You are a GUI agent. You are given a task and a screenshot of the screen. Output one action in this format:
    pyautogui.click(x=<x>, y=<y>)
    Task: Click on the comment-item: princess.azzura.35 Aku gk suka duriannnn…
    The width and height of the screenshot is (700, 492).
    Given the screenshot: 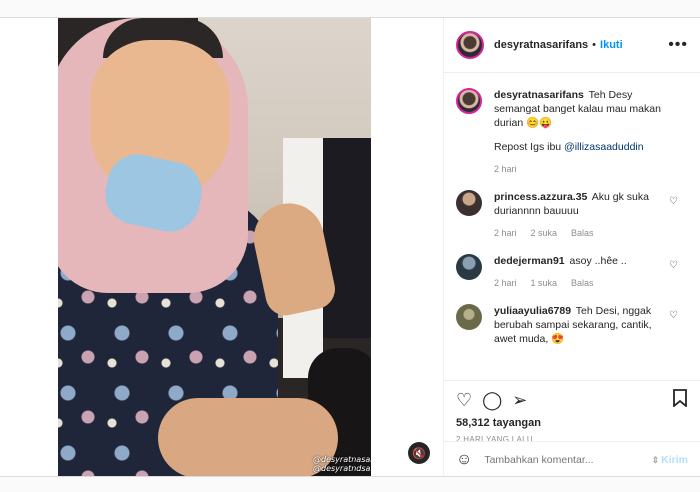 What is the action you would take?
    pyautogui.click(x=572, y=215)
    